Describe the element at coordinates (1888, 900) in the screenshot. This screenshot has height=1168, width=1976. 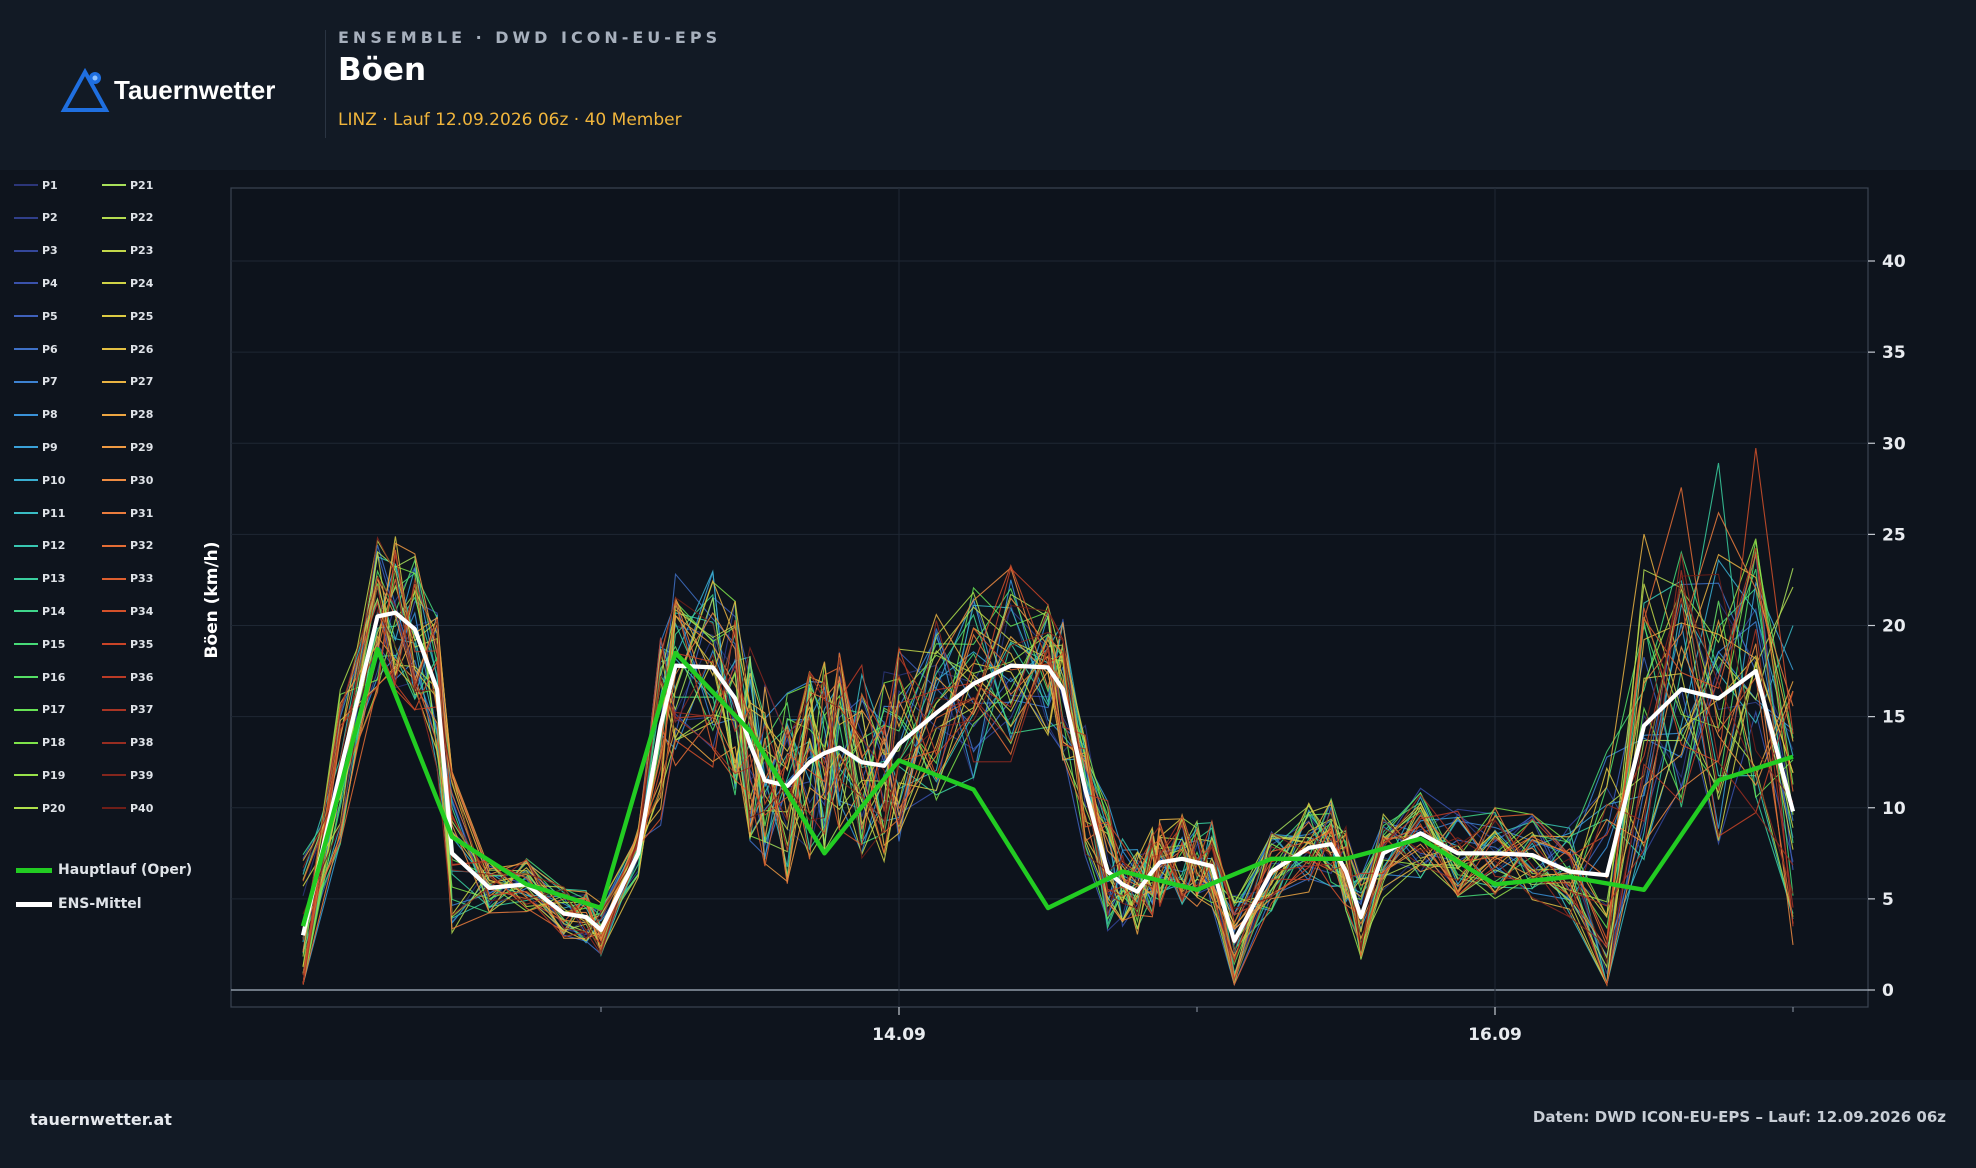
I see `y-tick-label: 5` at that location.